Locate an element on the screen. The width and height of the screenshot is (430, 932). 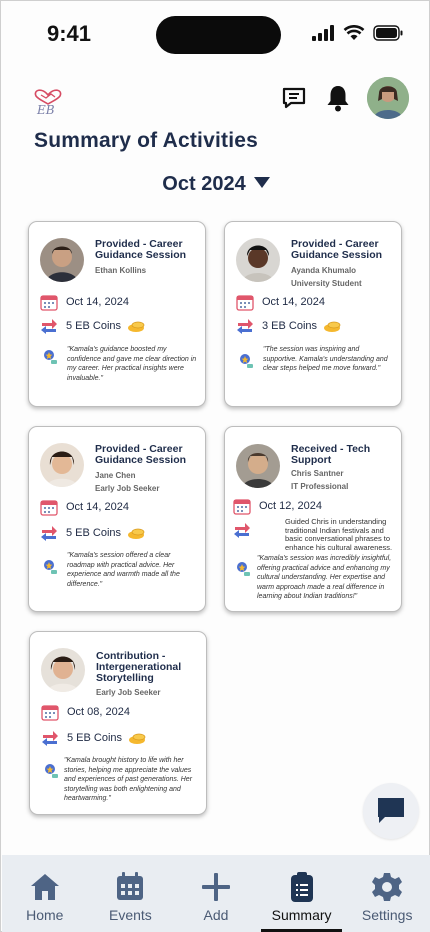
activity-date: Oct 08, 2024 is located at coordinates (120, 712).